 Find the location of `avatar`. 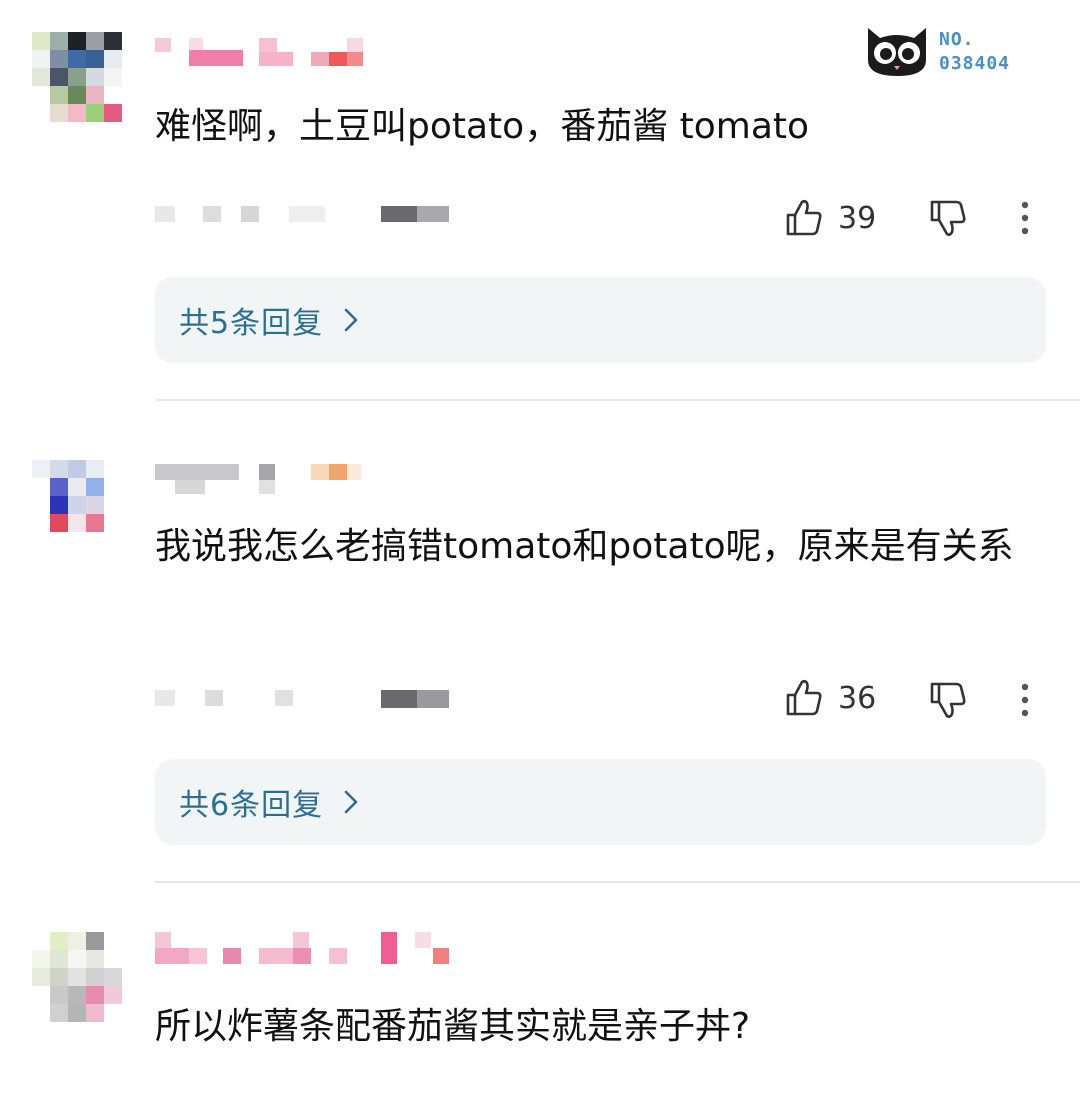

avatar is located at coordinates (78, 978).